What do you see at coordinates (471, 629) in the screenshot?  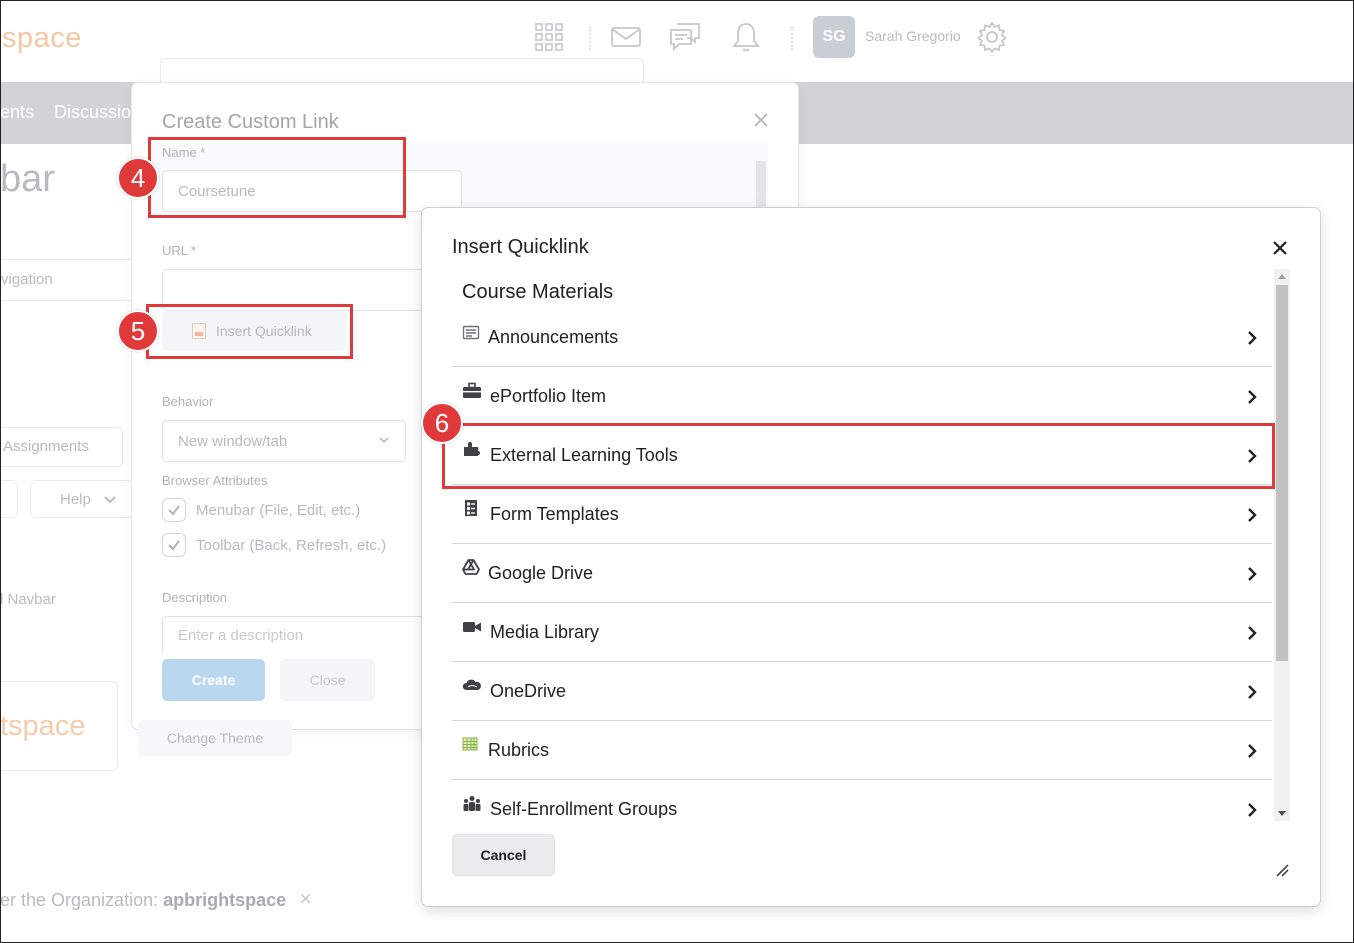 I see `video-camera-icon` at bounding box center [471, 629].